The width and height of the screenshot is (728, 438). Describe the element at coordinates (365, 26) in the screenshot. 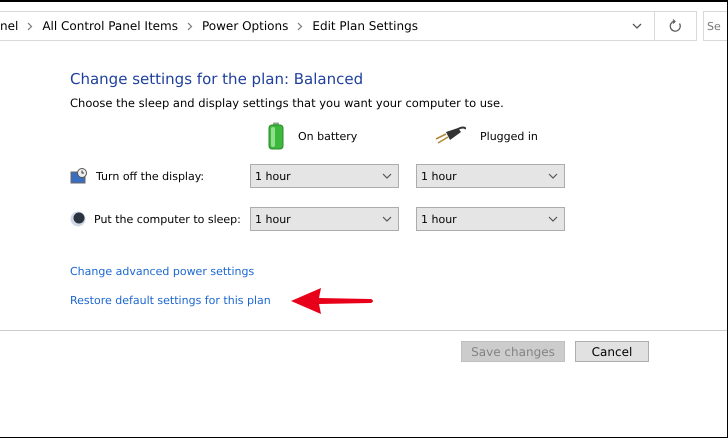

I see `breadcrumb: Edit Plan Settings` at that location.